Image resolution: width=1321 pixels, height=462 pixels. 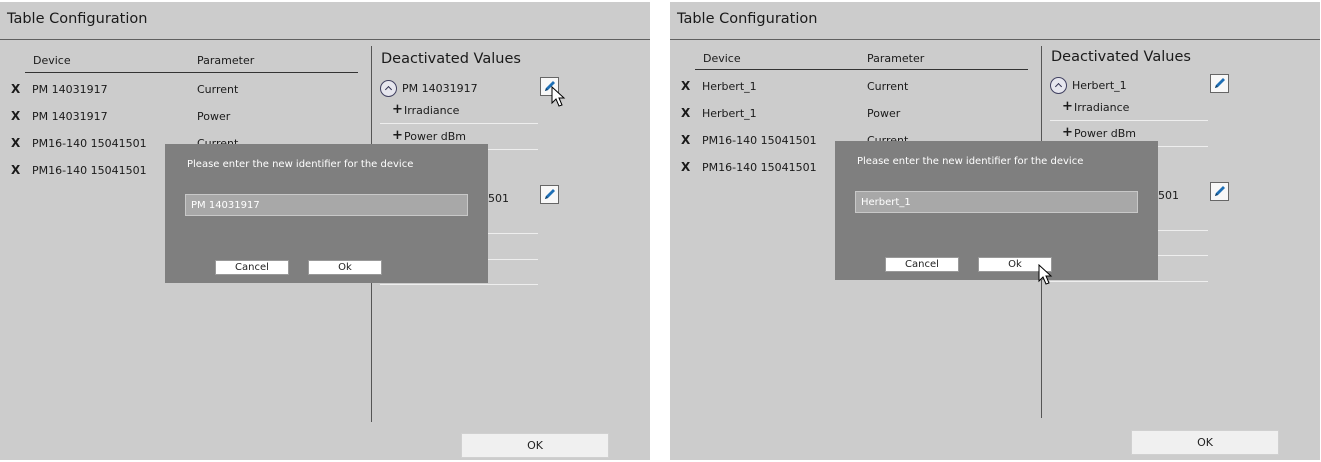 What do you see at coordinates (180, 116) in the screenshot?
I see `table-row: X PM 14031917 Power` at bounding box center [180, 116].